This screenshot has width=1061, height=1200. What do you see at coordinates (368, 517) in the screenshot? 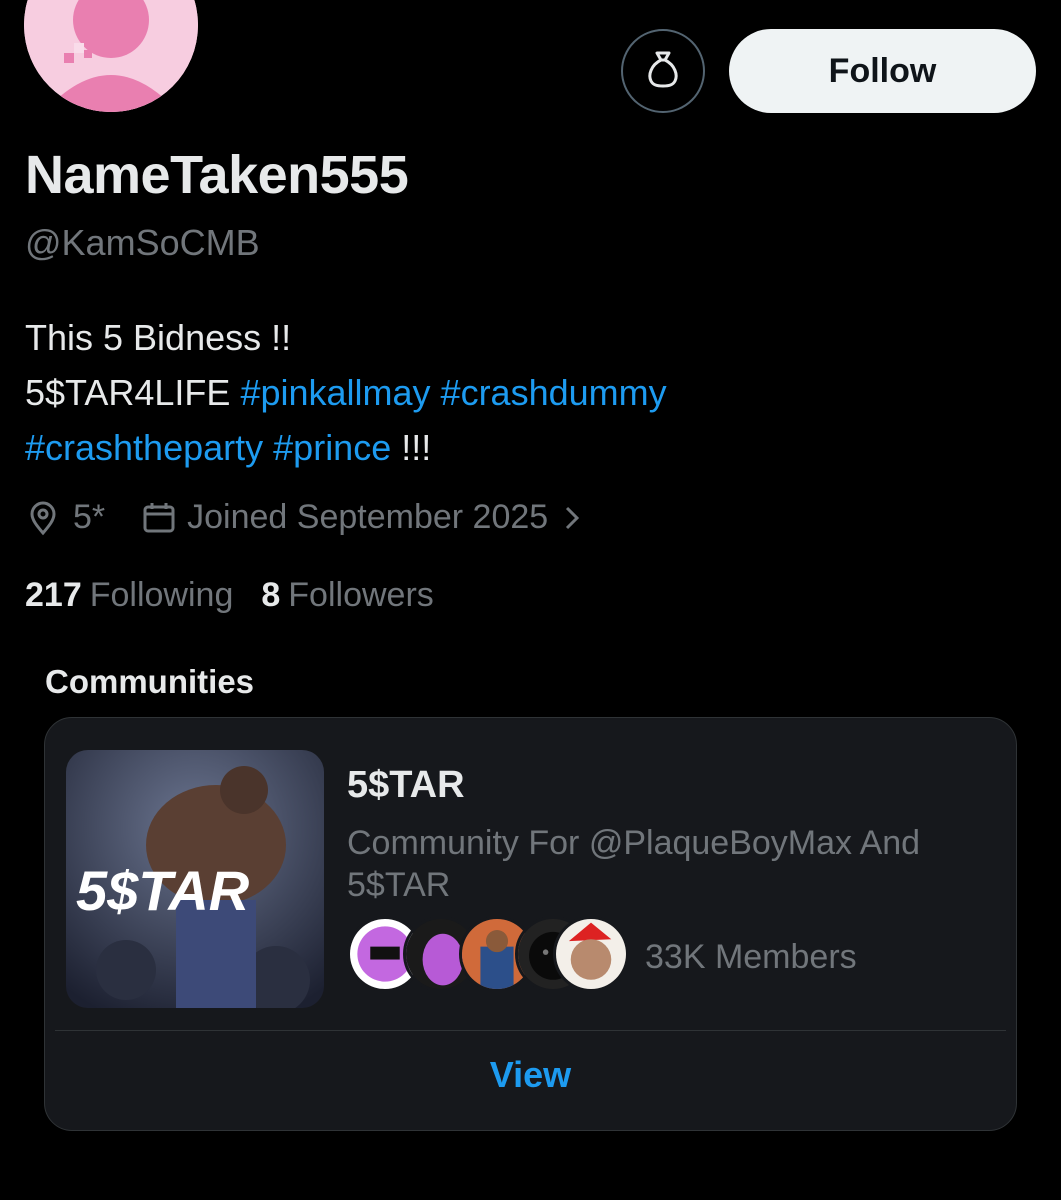
I see `joined-text: Joined September 2025` at bounding box center [368, 517].